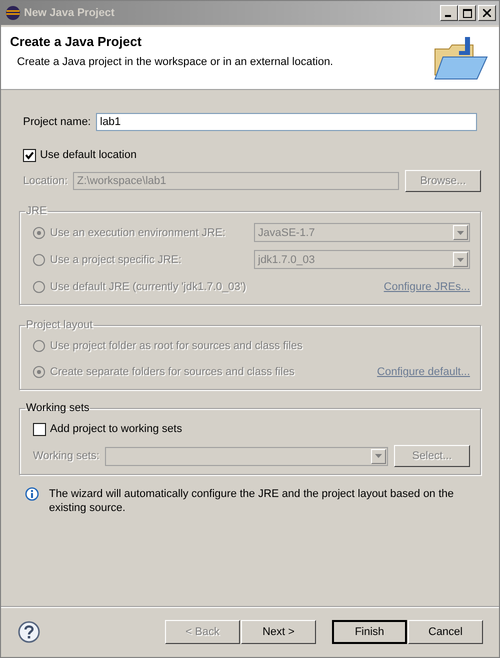 Image resolution: width=500 pixels, height=658 pixels. Describe the element at coordinates (369, 632) in the screenshot. I see `button: Finish` at that location.